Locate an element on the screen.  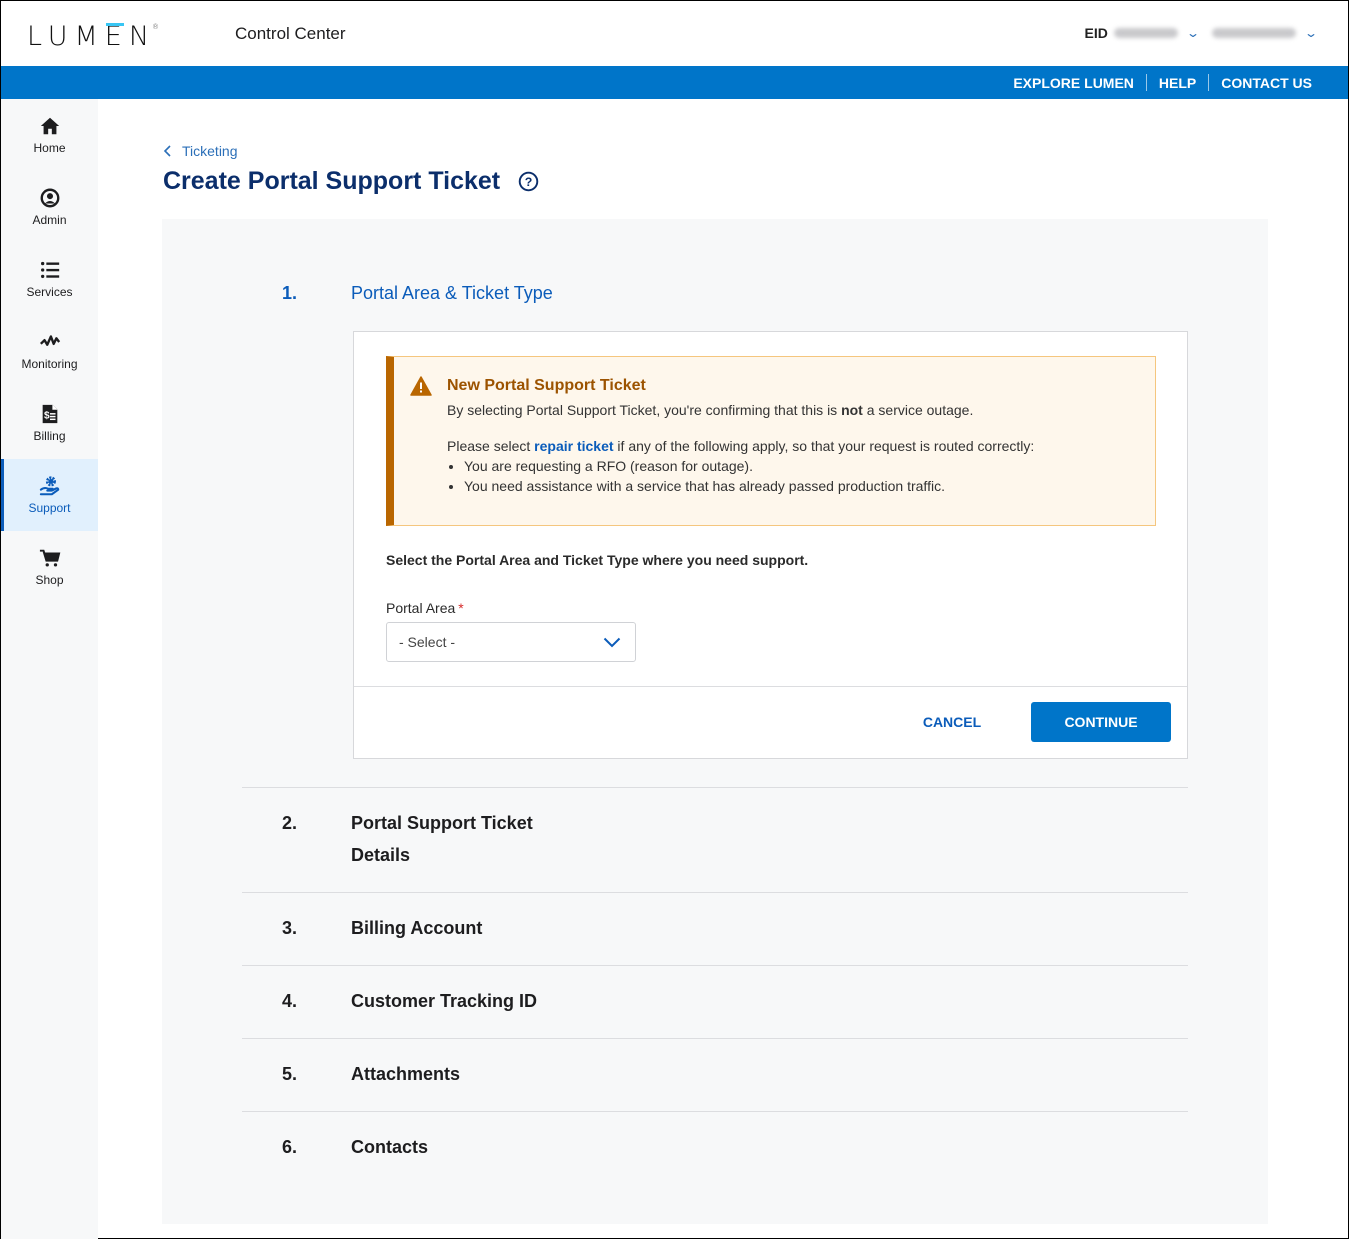
divider is located at coordinates (770, 686).